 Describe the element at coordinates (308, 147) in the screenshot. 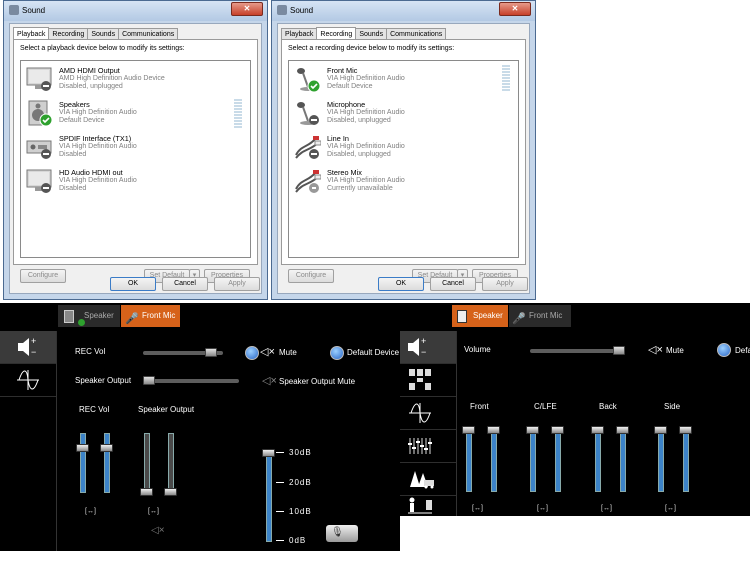

I see `rca-cable-icon` at that location.